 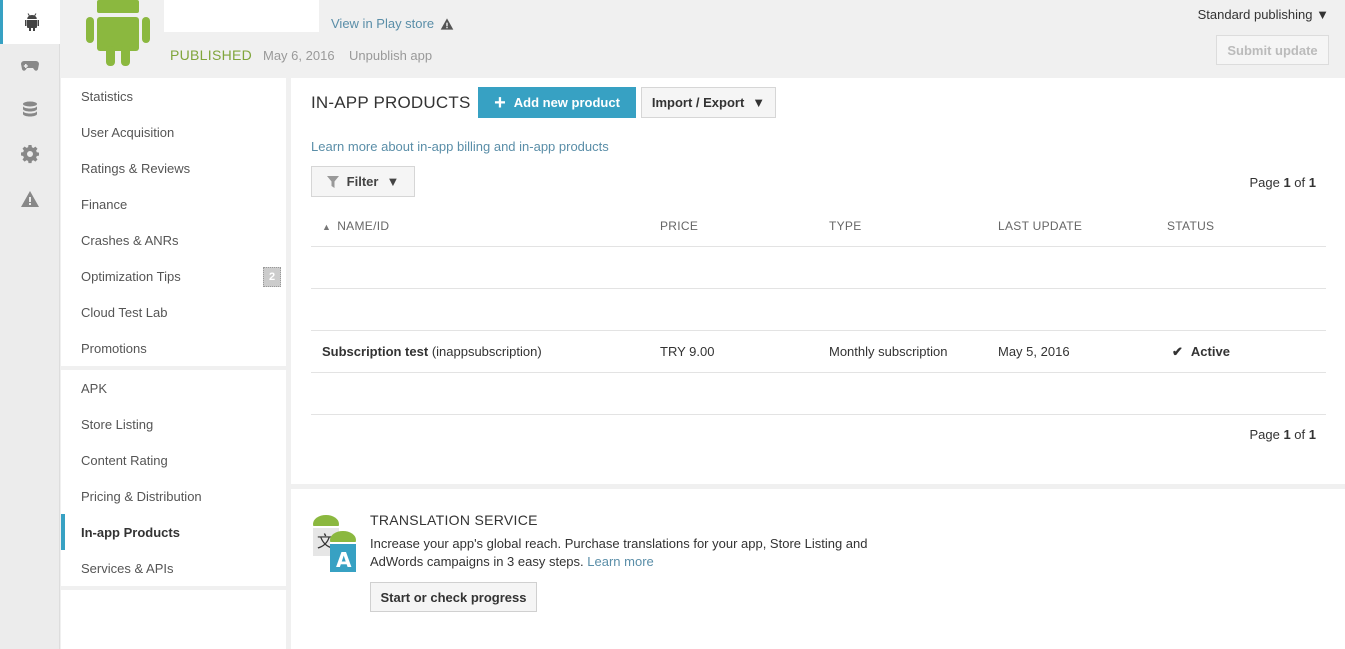 I want to click on database-icon, so click(x=30, y=109).